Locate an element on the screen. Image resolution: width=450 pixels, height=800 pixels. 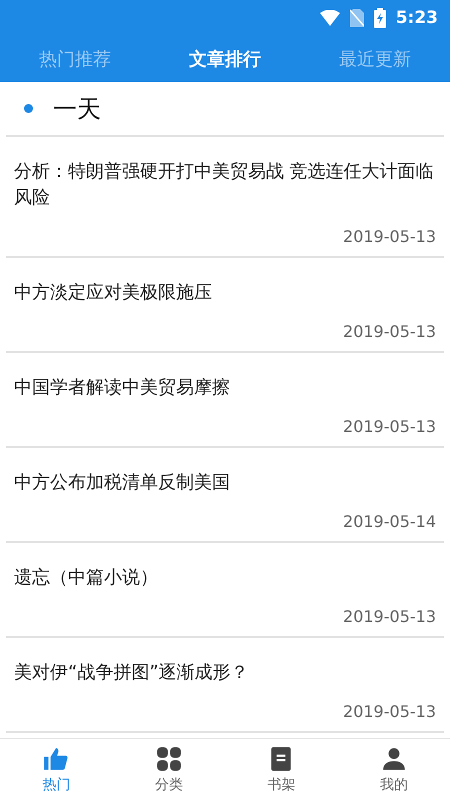
nav-item: 我的 is located at coordinates (394, 769).